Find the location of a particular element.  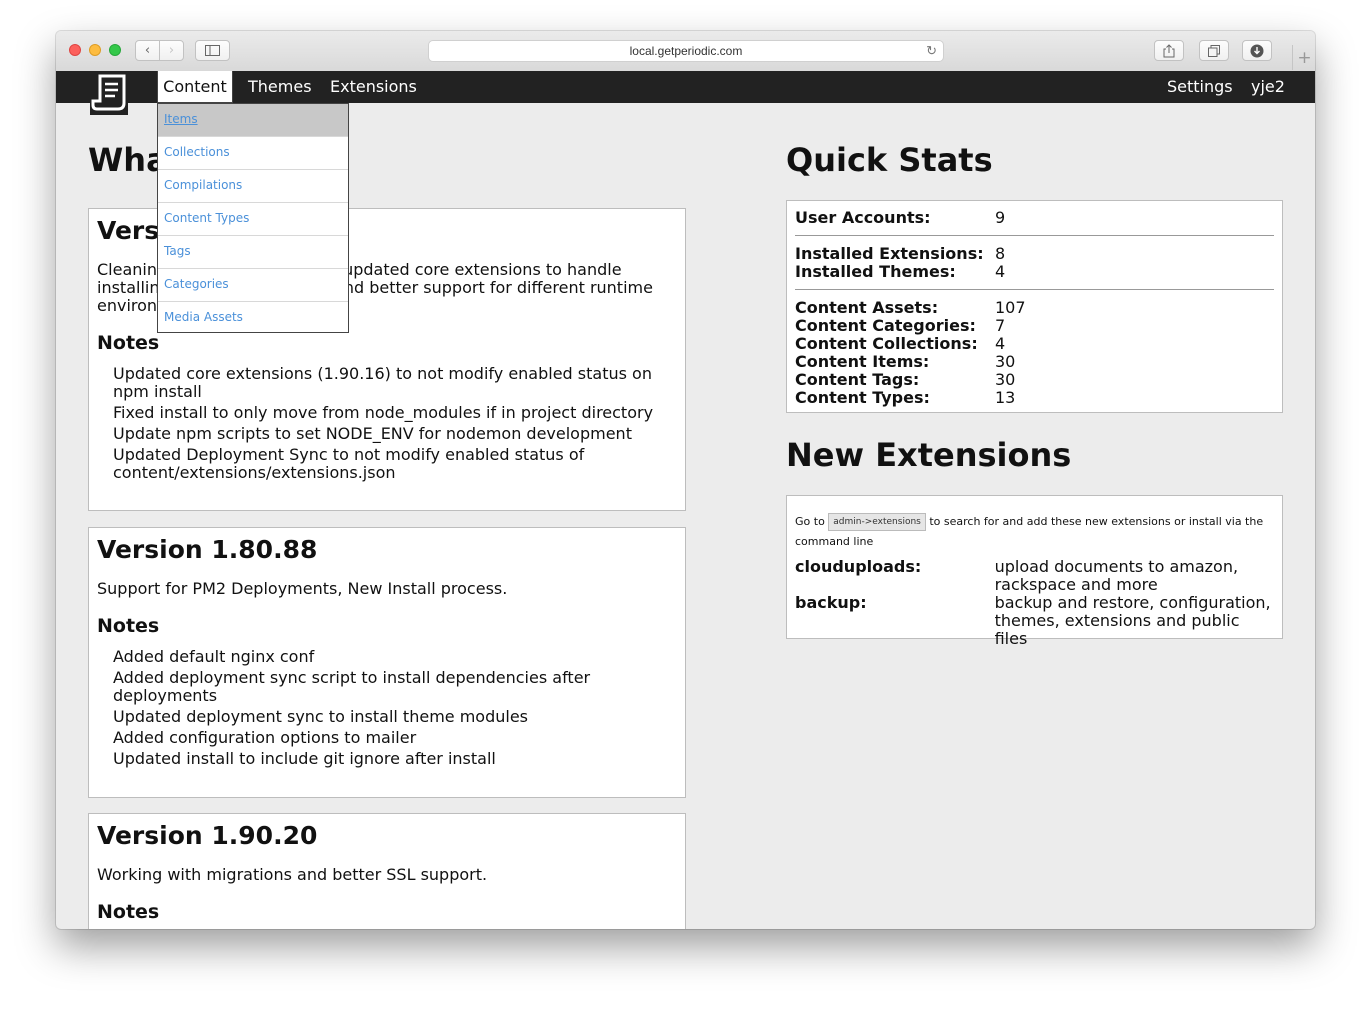

stat-row: Content Categories: 7 is located at coordinates (1034, 326).